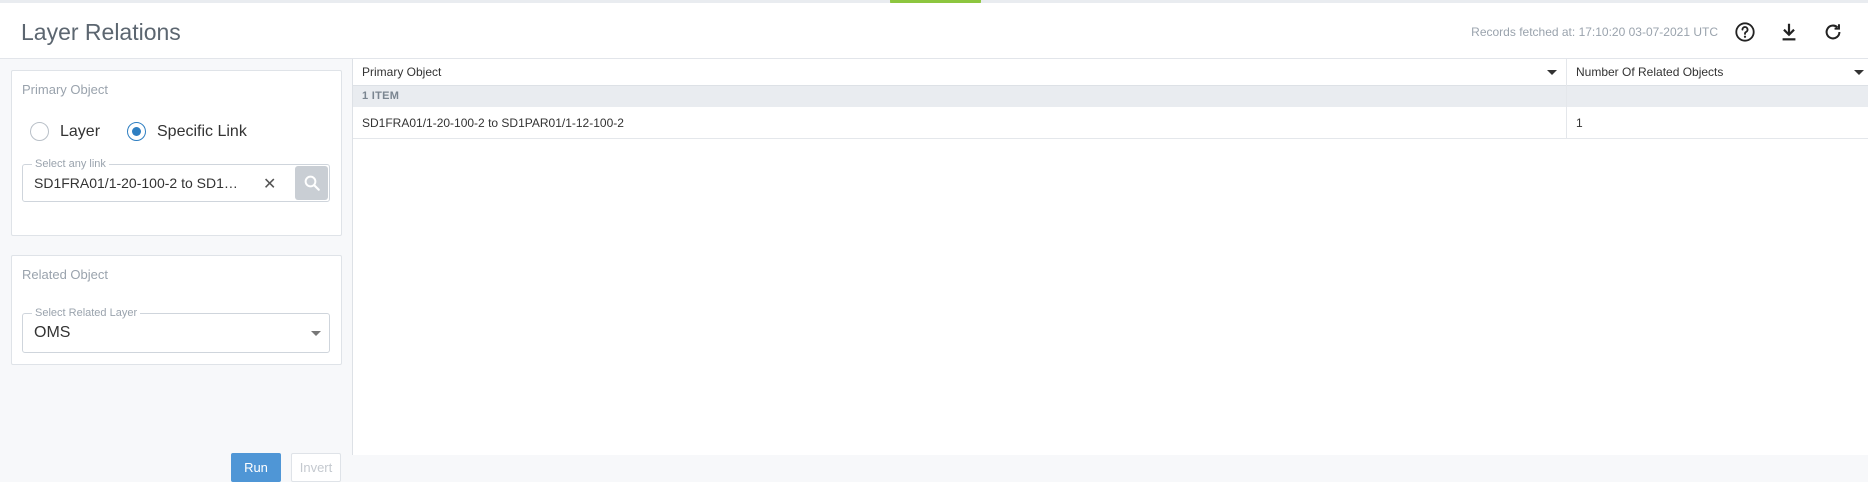  Describe the element at coordinates (1745, 32) in the screenshot. I see `help-icon` at that location.